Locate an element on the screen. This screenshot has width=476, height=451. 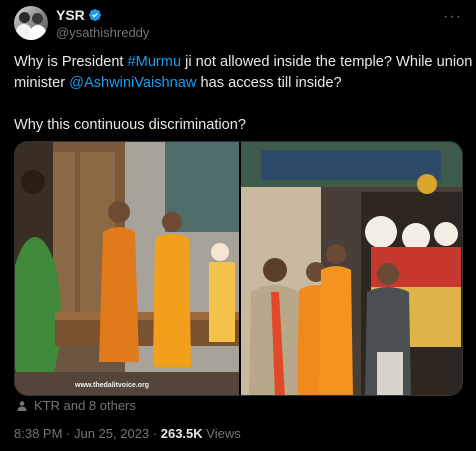
tagged-text: KTR and 8 others is located at coordinates (85, 405).